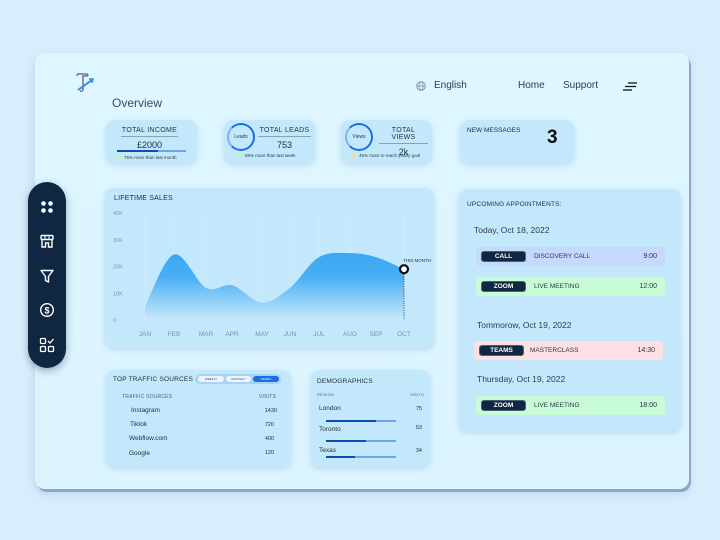 The image size is (720, 540). Describe the element at coordinates (118, 241) in the screenshot. I see `y-tick-label: 30K` at that location.